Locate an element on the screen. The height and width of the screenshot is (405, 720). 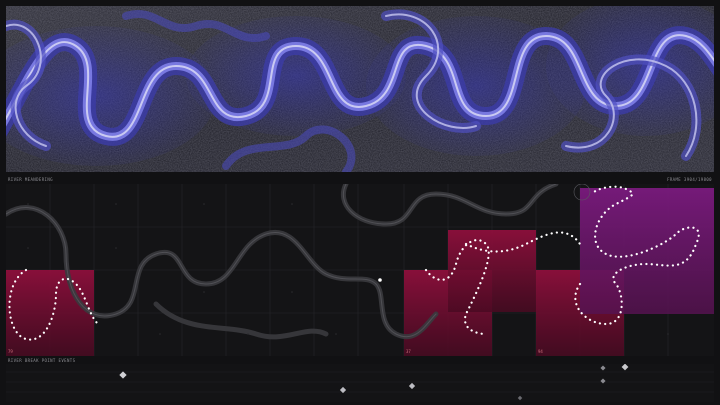
tile-label-79: 79 is located at coordinates (10, 351).